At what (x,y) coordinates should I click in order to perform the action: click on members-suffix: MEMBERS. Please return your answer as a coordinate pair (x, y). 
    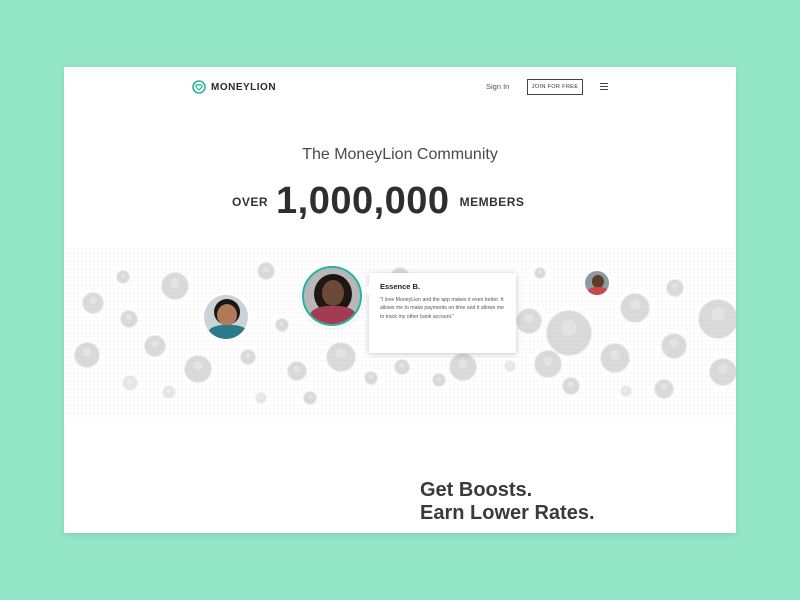
    Looking at the image, I should click on (492, 201).